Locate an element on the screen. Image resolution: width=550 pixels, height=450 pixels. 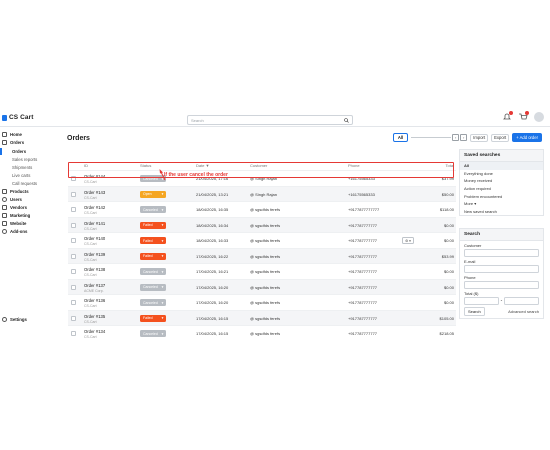
saved-search-action-required: Action required is located at coordinates (501, 189).